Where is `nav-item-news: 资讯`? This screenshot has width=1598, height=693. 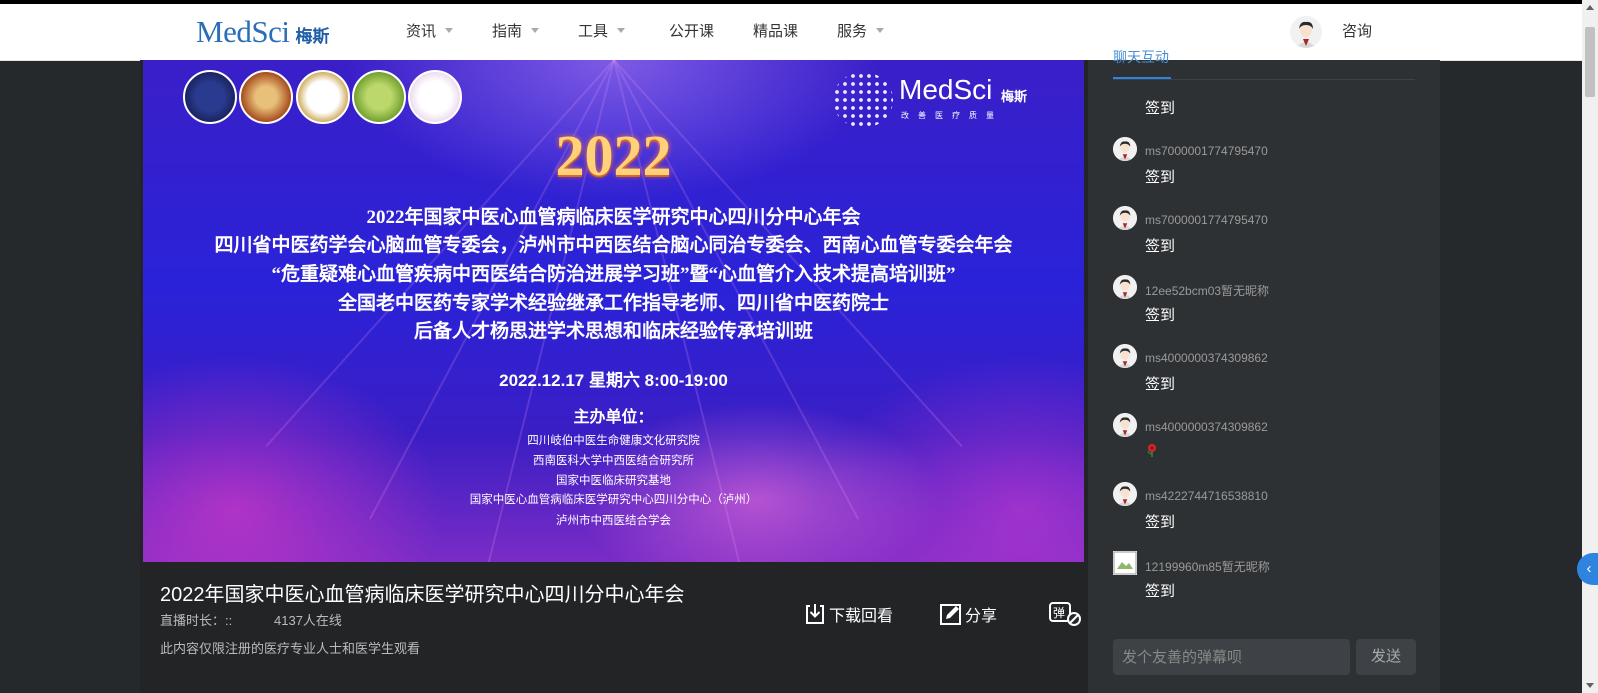 nav-item-news: 资讯 is located at coordinates (430, 32).